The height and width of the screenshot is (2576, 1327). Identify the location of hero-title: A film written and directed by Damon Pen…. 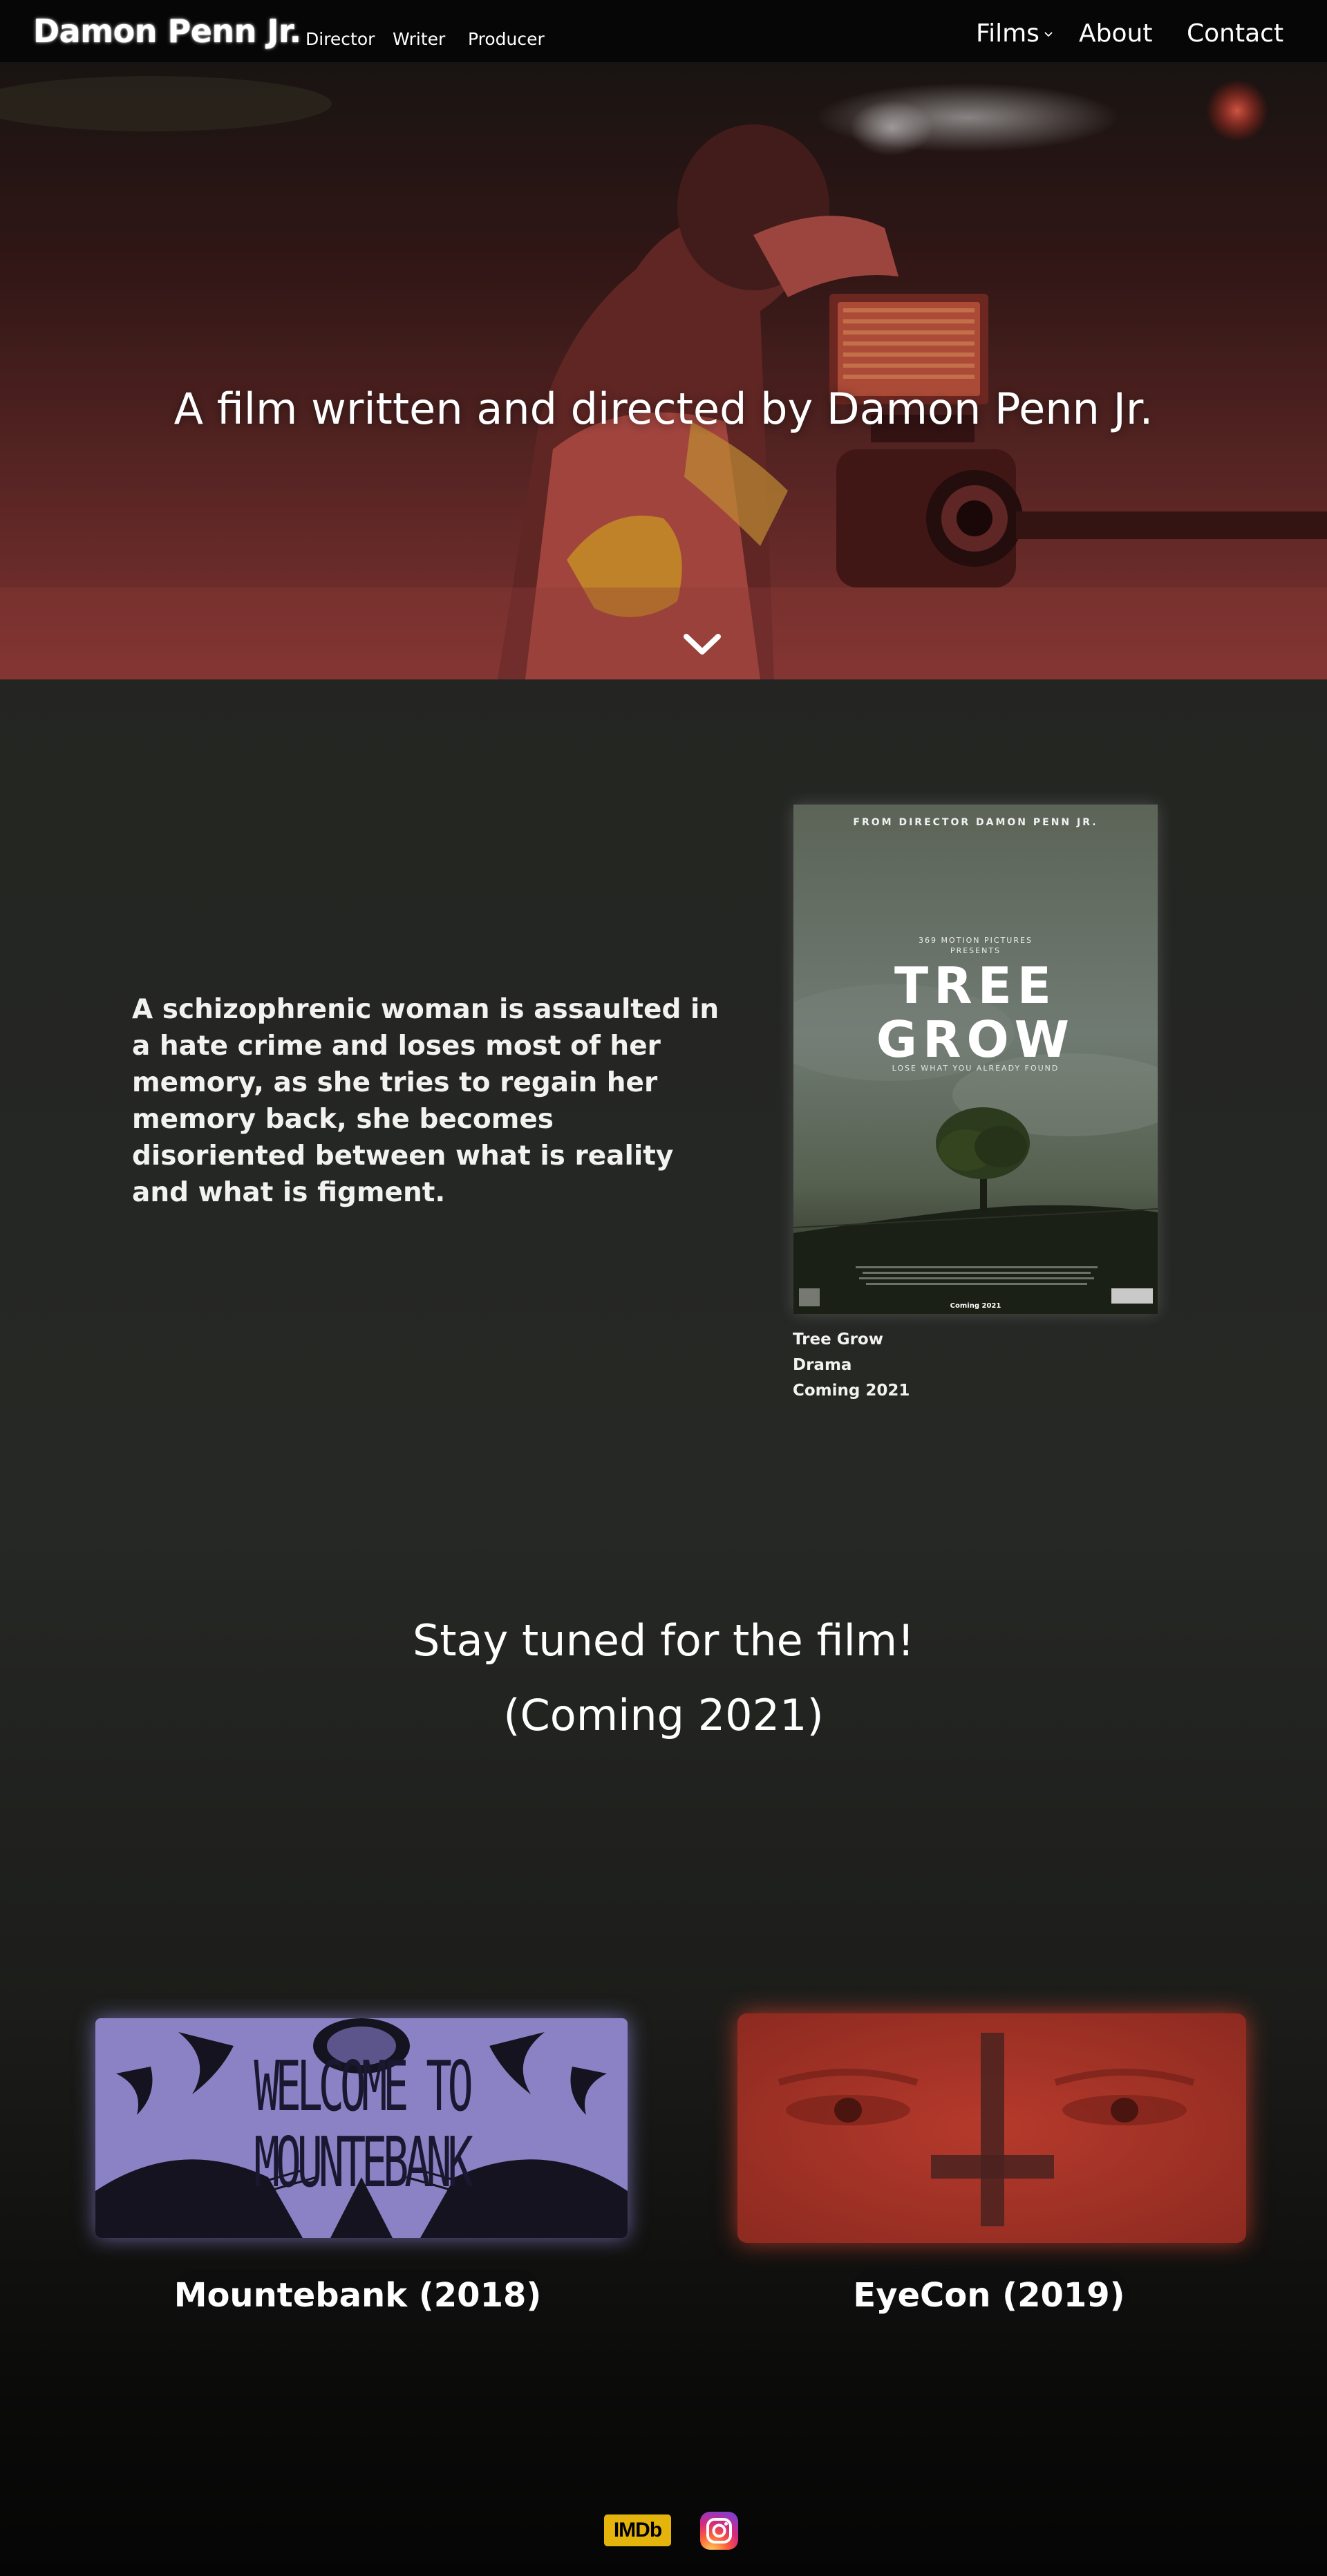
(663, 409).